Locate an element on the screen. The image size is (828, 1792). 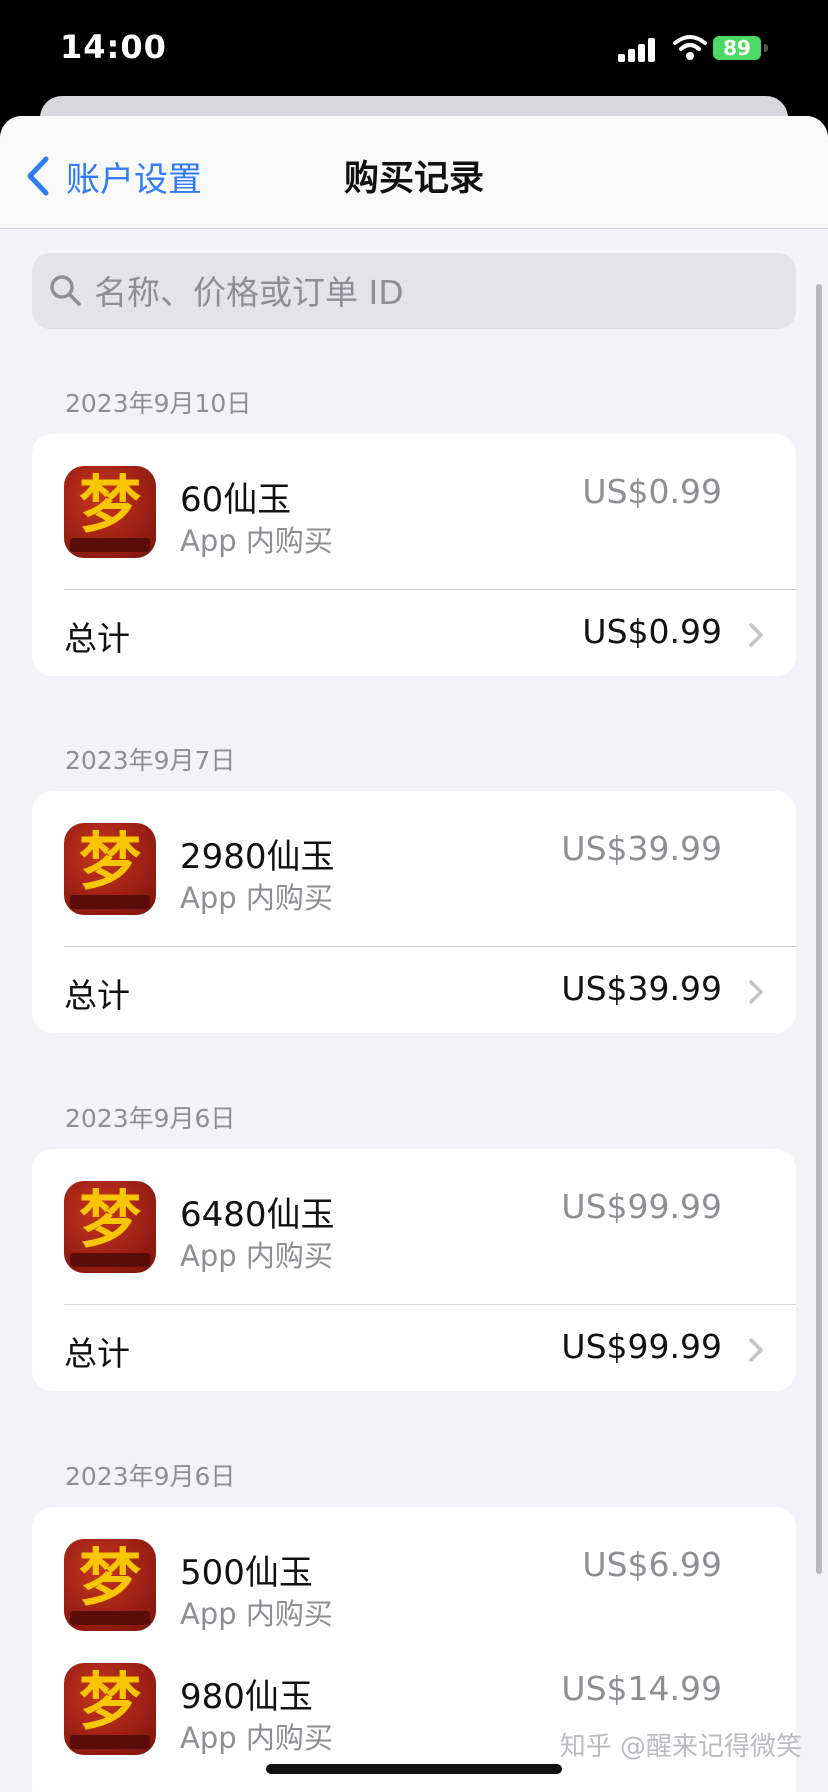
search-input is located at coordinates (434, 292).